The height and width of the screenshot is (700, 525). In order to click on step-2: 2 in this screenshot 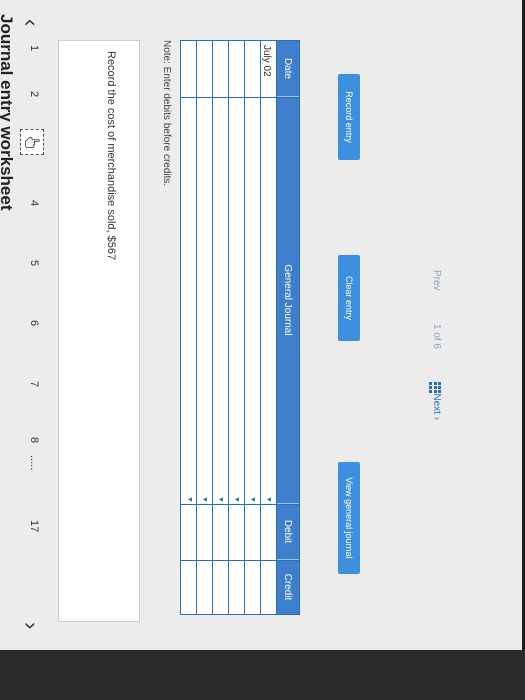, I will do `click(34, 94)`.